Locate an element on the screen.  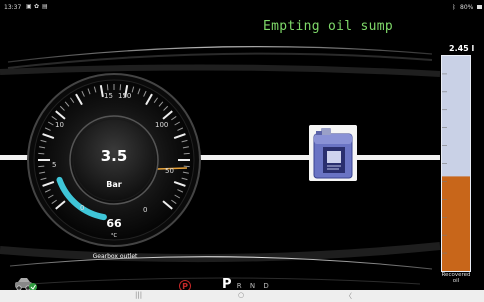
home-icon: ○ is located at coordinates (241, 295).